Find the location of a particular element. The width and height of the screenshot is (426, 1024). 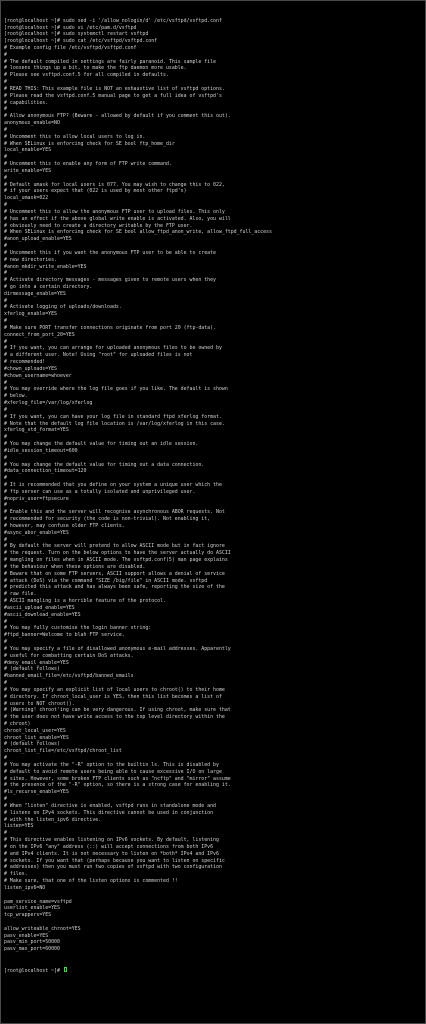

command-prompt-line: [root@localhost ~]# is located at coordinates (213, 970).